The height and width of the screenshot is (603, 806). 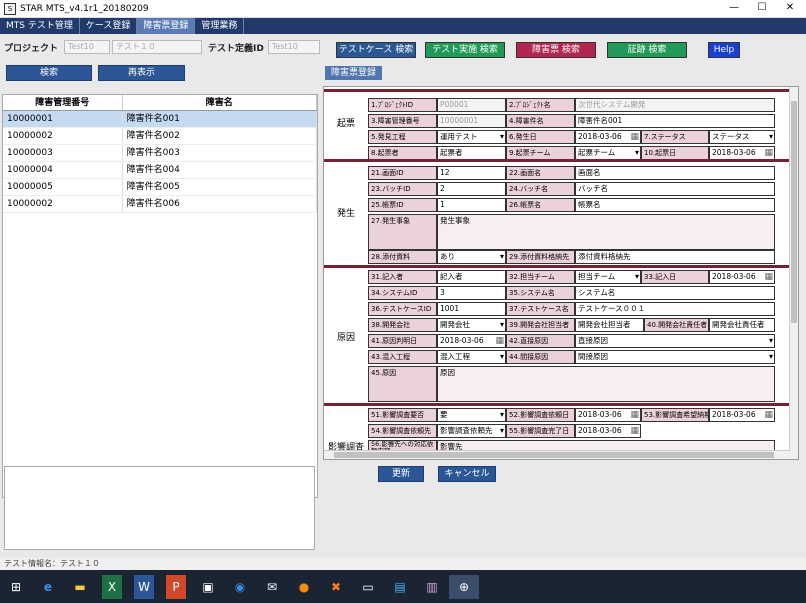 What do you see at coordinates (160, 136) in the screenshot?
I see `table-row: 10000002 障害件名002` at bounding box center [160, 136].